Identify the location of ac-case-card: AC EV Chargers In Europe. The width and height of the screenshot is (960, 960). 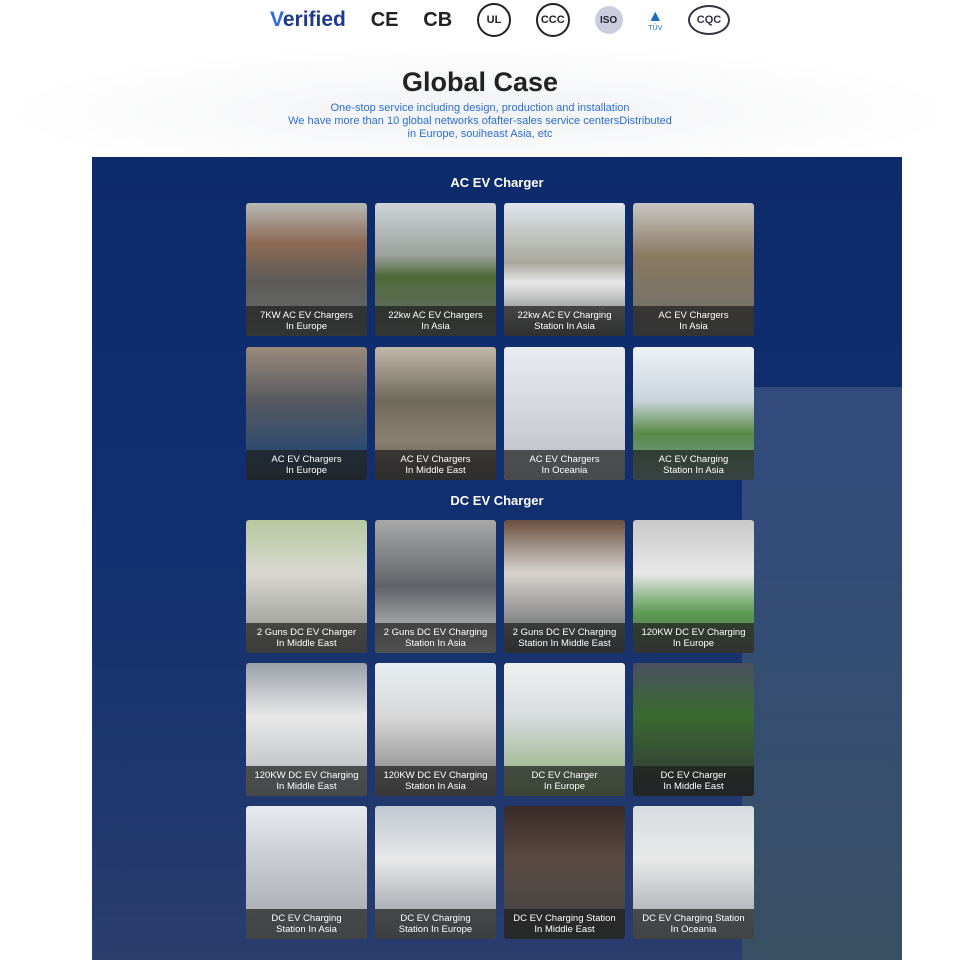
(306, 413).